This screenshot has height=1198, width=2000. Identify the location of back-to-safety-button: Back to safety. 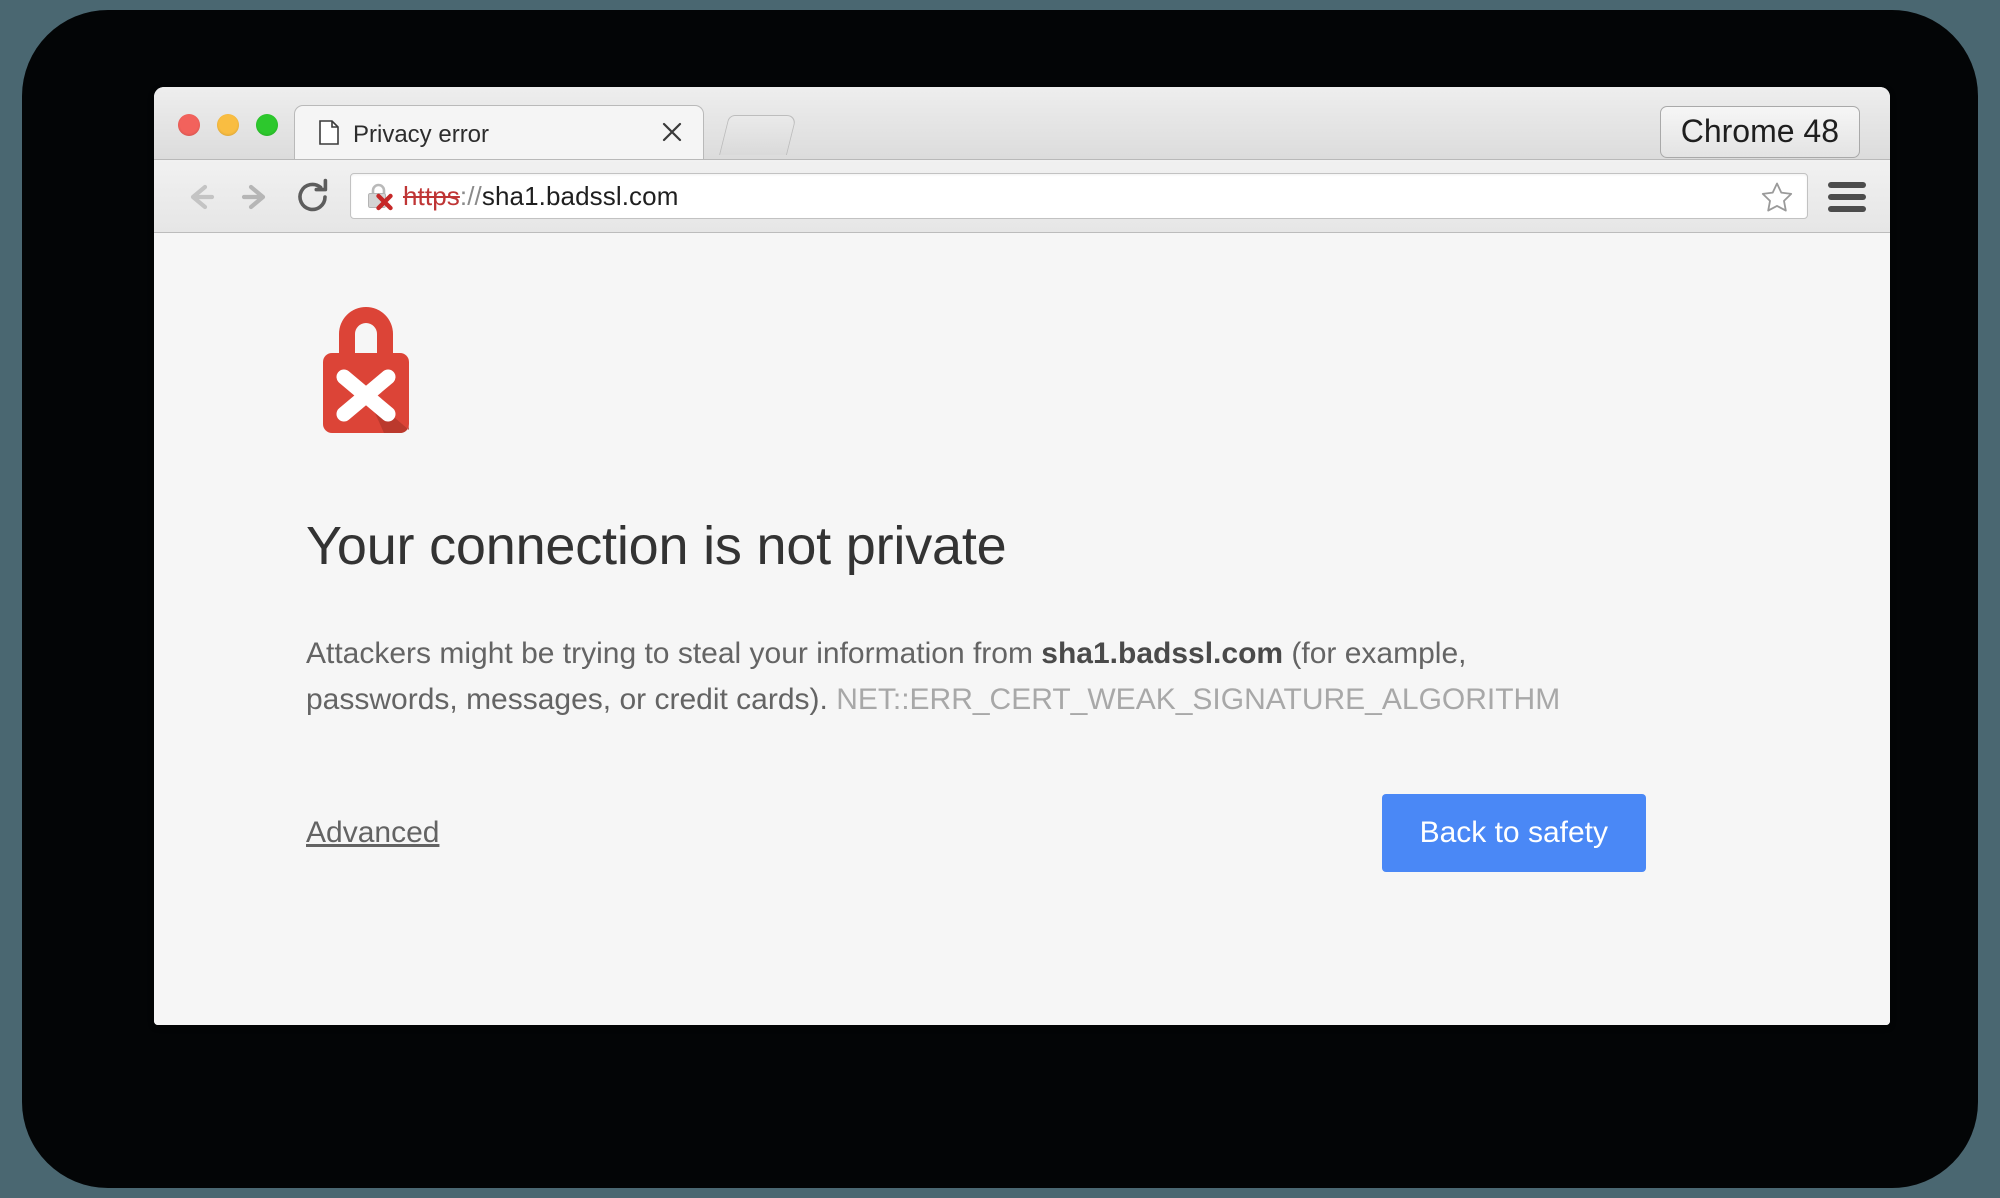
(1513, 833).